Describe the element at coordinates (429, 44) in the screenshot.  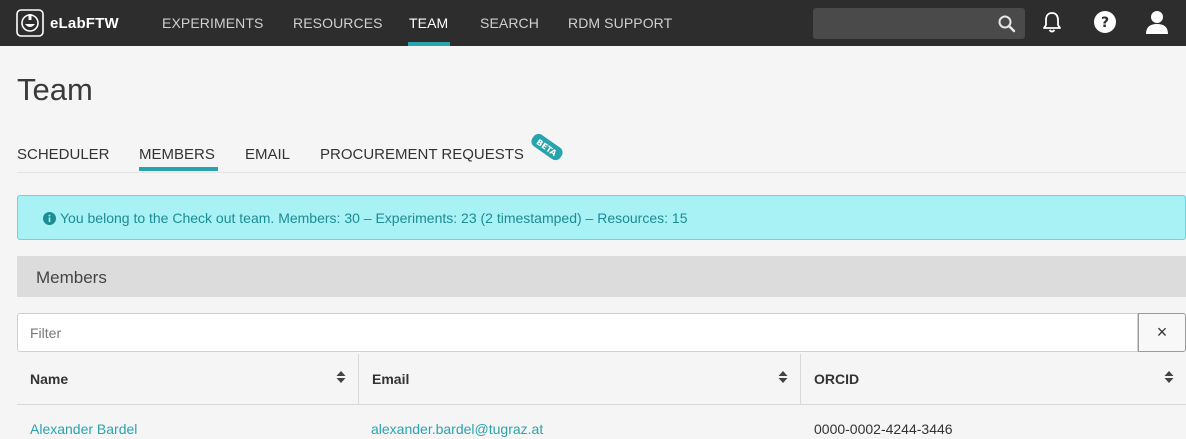
I see `active-nav-indicator` at that location.